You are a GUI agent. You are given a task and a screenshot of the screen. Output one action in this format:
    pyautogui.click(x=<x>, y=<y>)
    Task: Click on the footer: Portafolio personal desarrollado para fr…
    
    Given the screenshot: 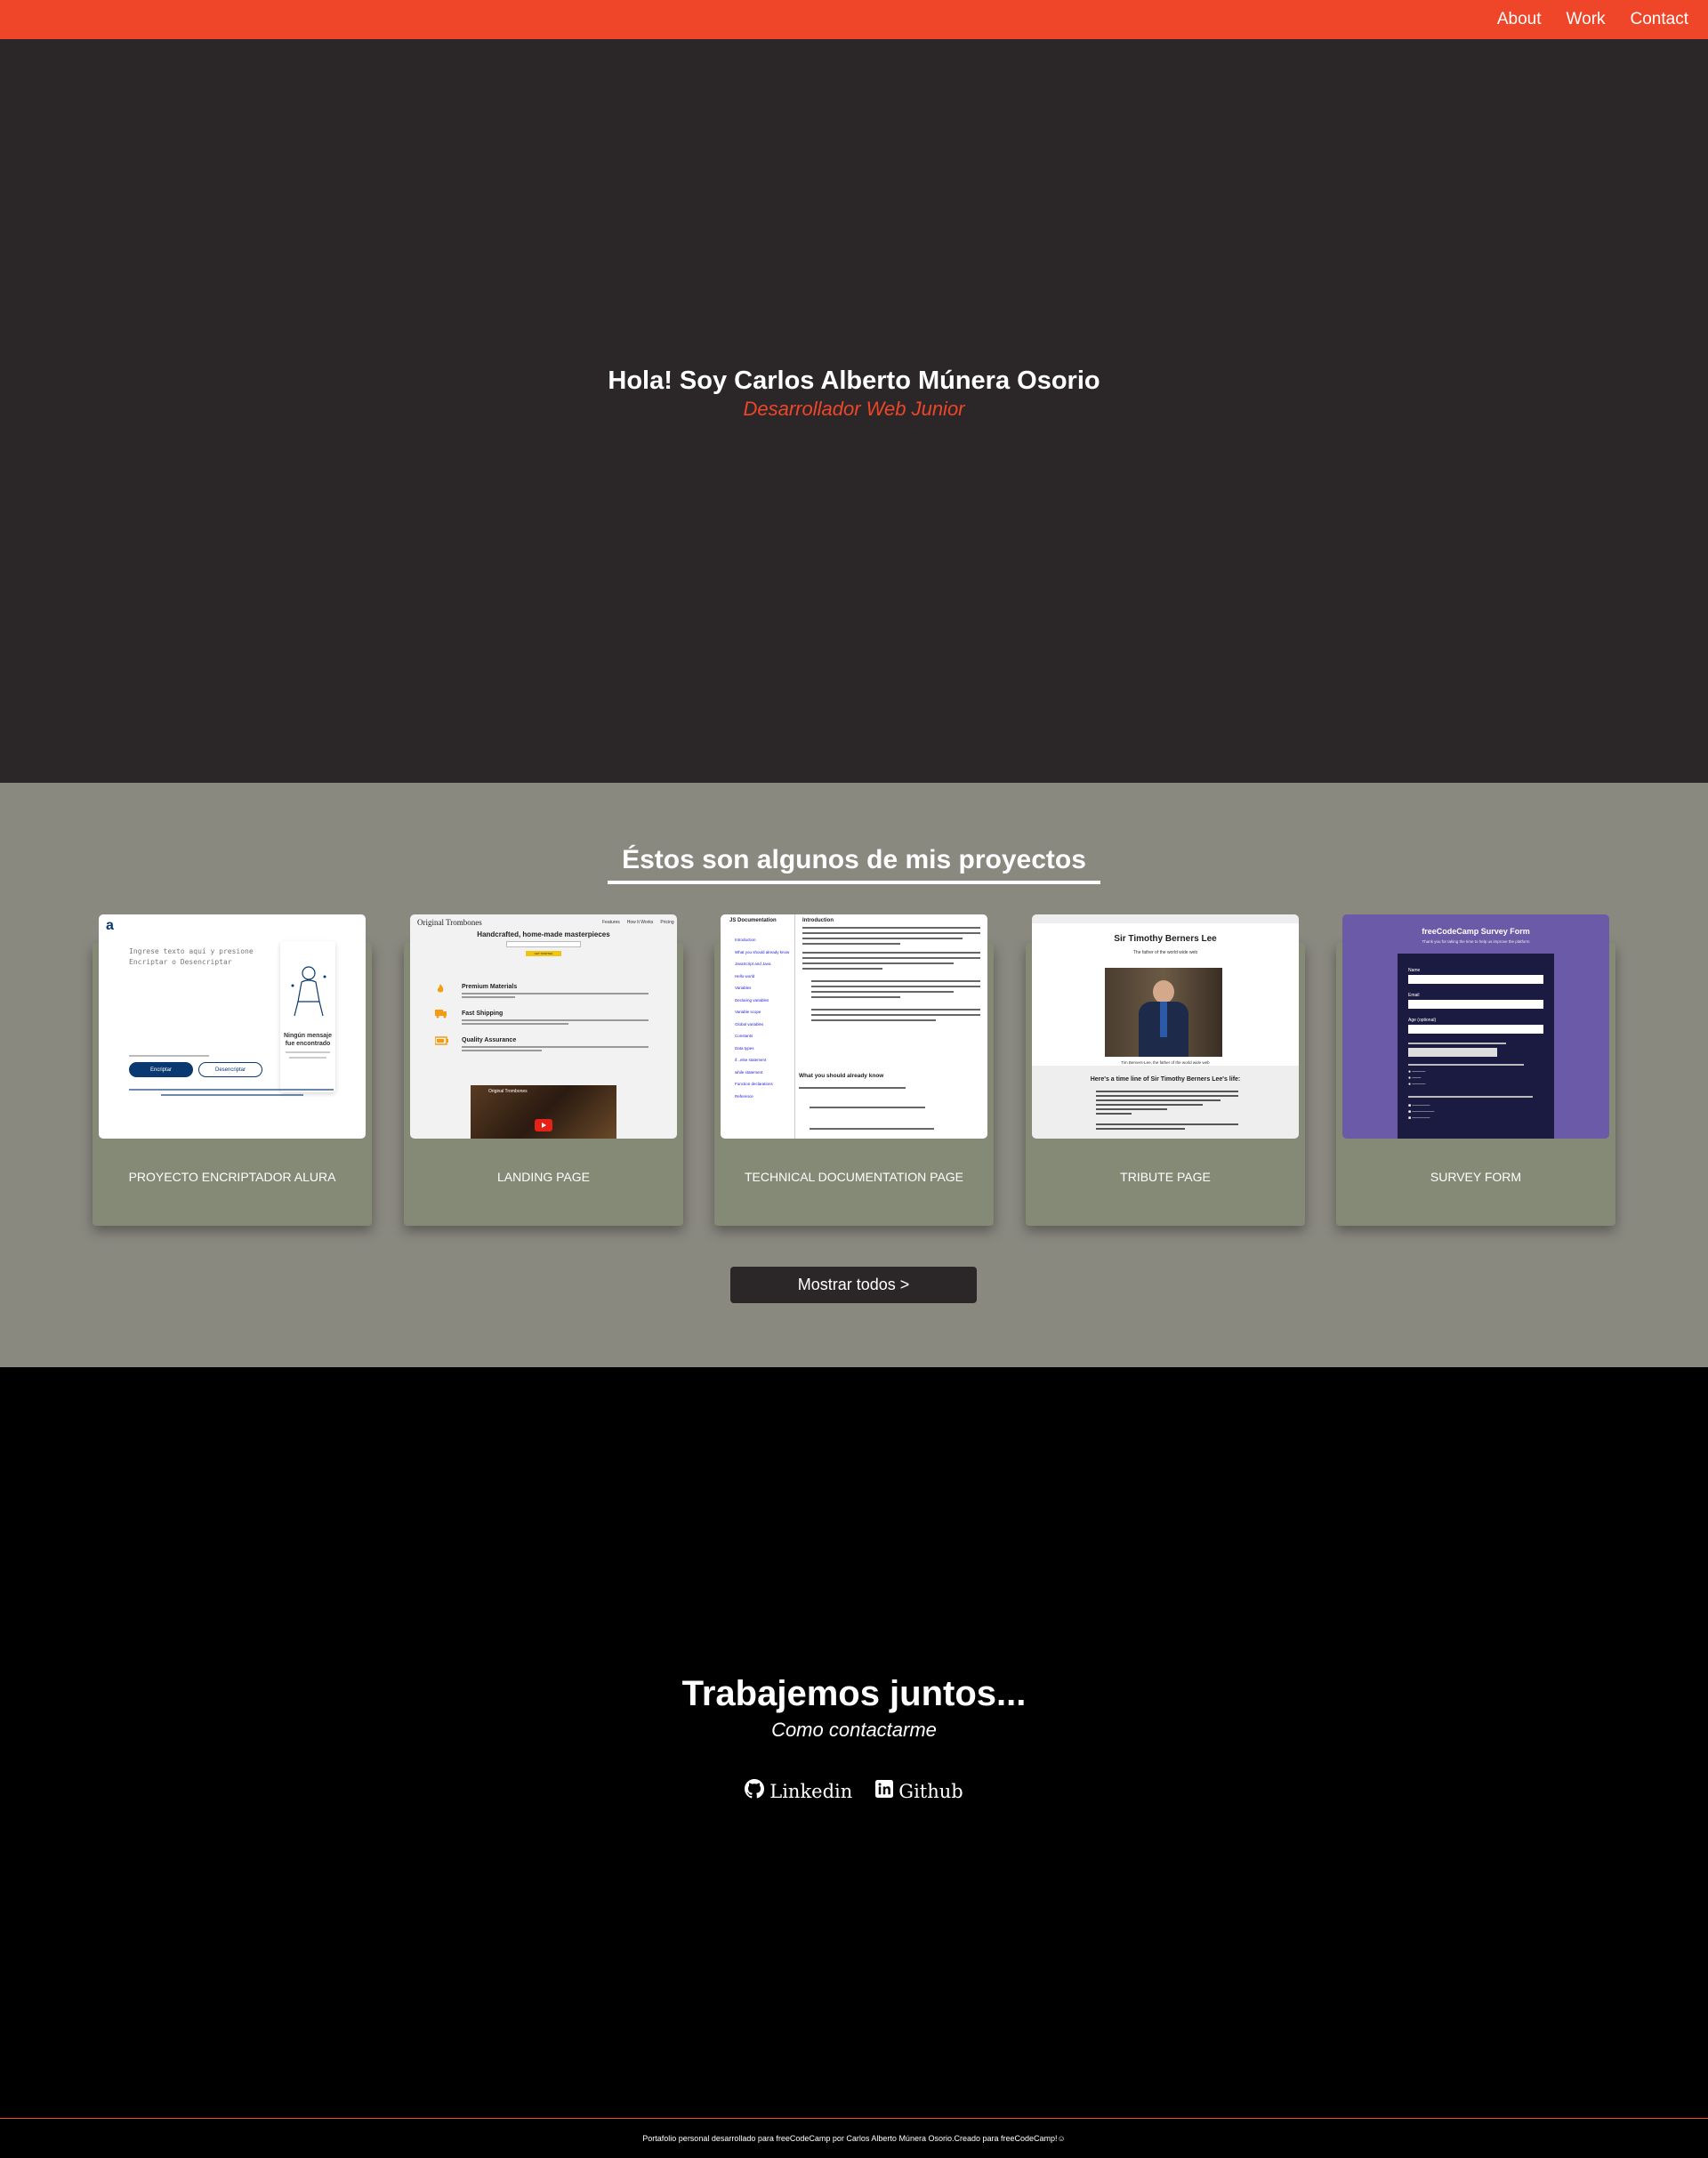 What is the action you would take?
    pyautogui.click(x=854, y=2138)
    